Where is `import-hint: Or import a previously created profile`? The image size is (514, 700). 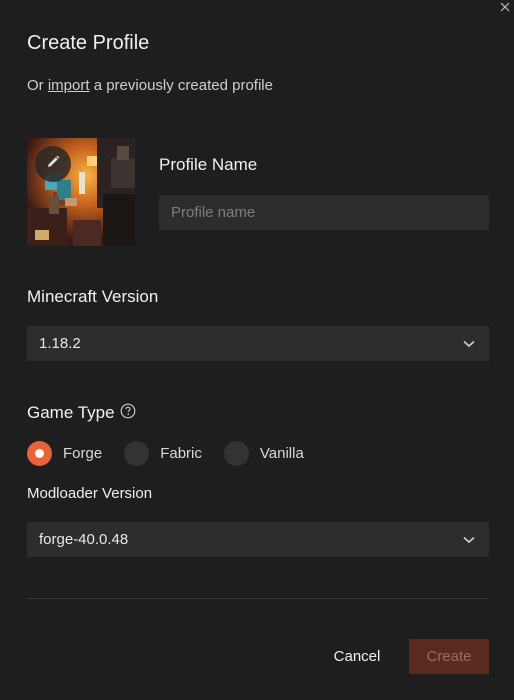 import-hint: Or import a previously created profile is located at coordinates (150, 85).